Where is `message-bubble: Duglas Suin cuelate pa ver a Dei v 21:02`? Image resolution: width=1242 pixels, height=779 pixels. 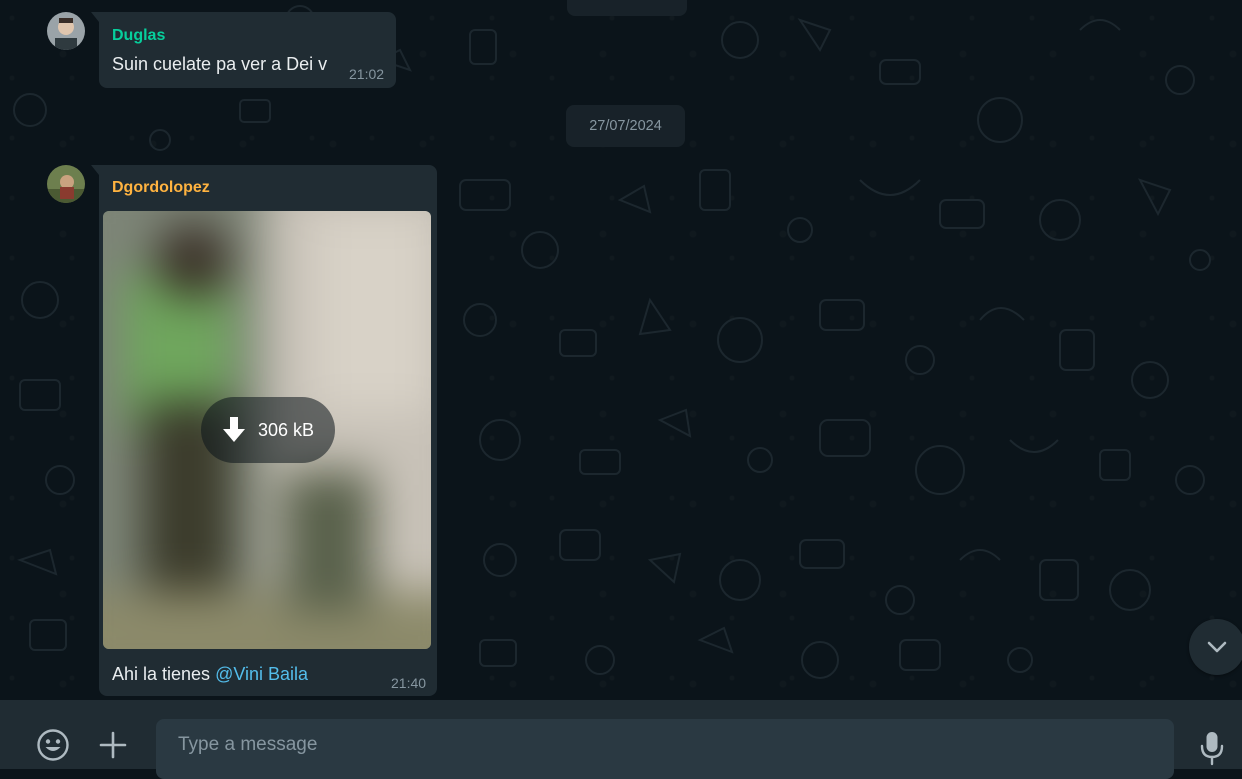
message-bubble: Duglas Suin cuelate pa ver a Dei v 21:02 is located at coordinates (243, 50).